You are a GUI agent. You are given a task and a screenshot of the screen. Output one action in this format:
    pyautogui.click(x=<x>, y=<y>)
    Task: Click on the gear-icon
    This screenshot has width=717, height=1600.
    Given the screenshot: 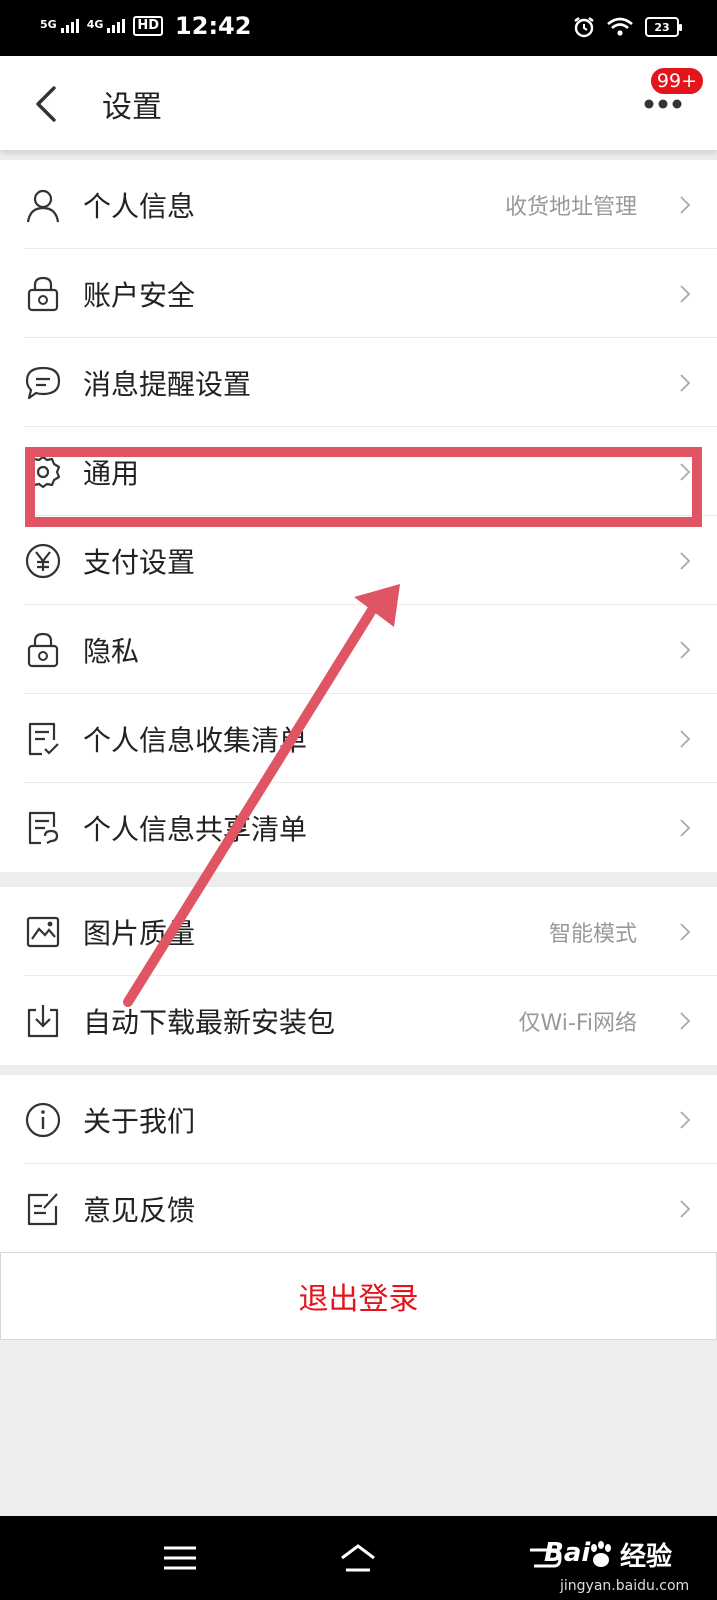 What is the action you would take?
    pyautogui.click(x=43, y=471)
    